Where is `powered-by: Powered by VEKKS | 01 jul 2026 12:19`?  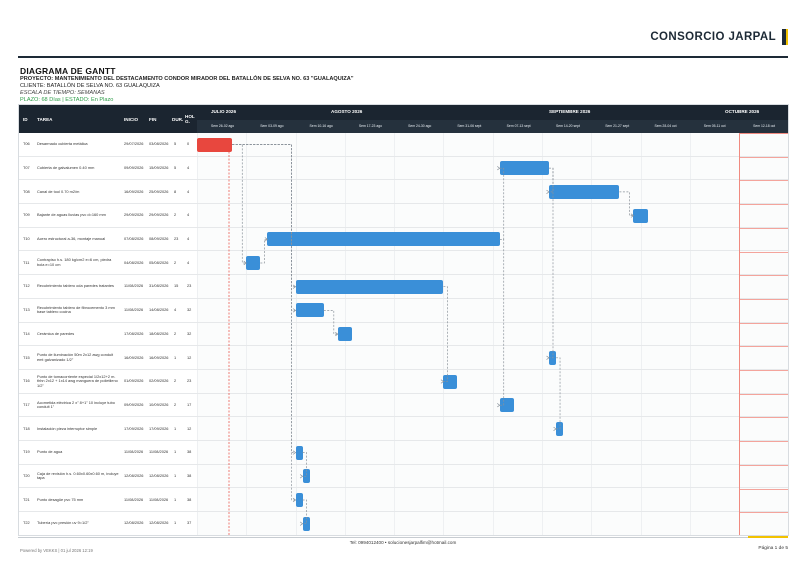 powered-by: Powered by VEKKS | 01 jul 2026 12:19 is located at coordinates (56, 550).